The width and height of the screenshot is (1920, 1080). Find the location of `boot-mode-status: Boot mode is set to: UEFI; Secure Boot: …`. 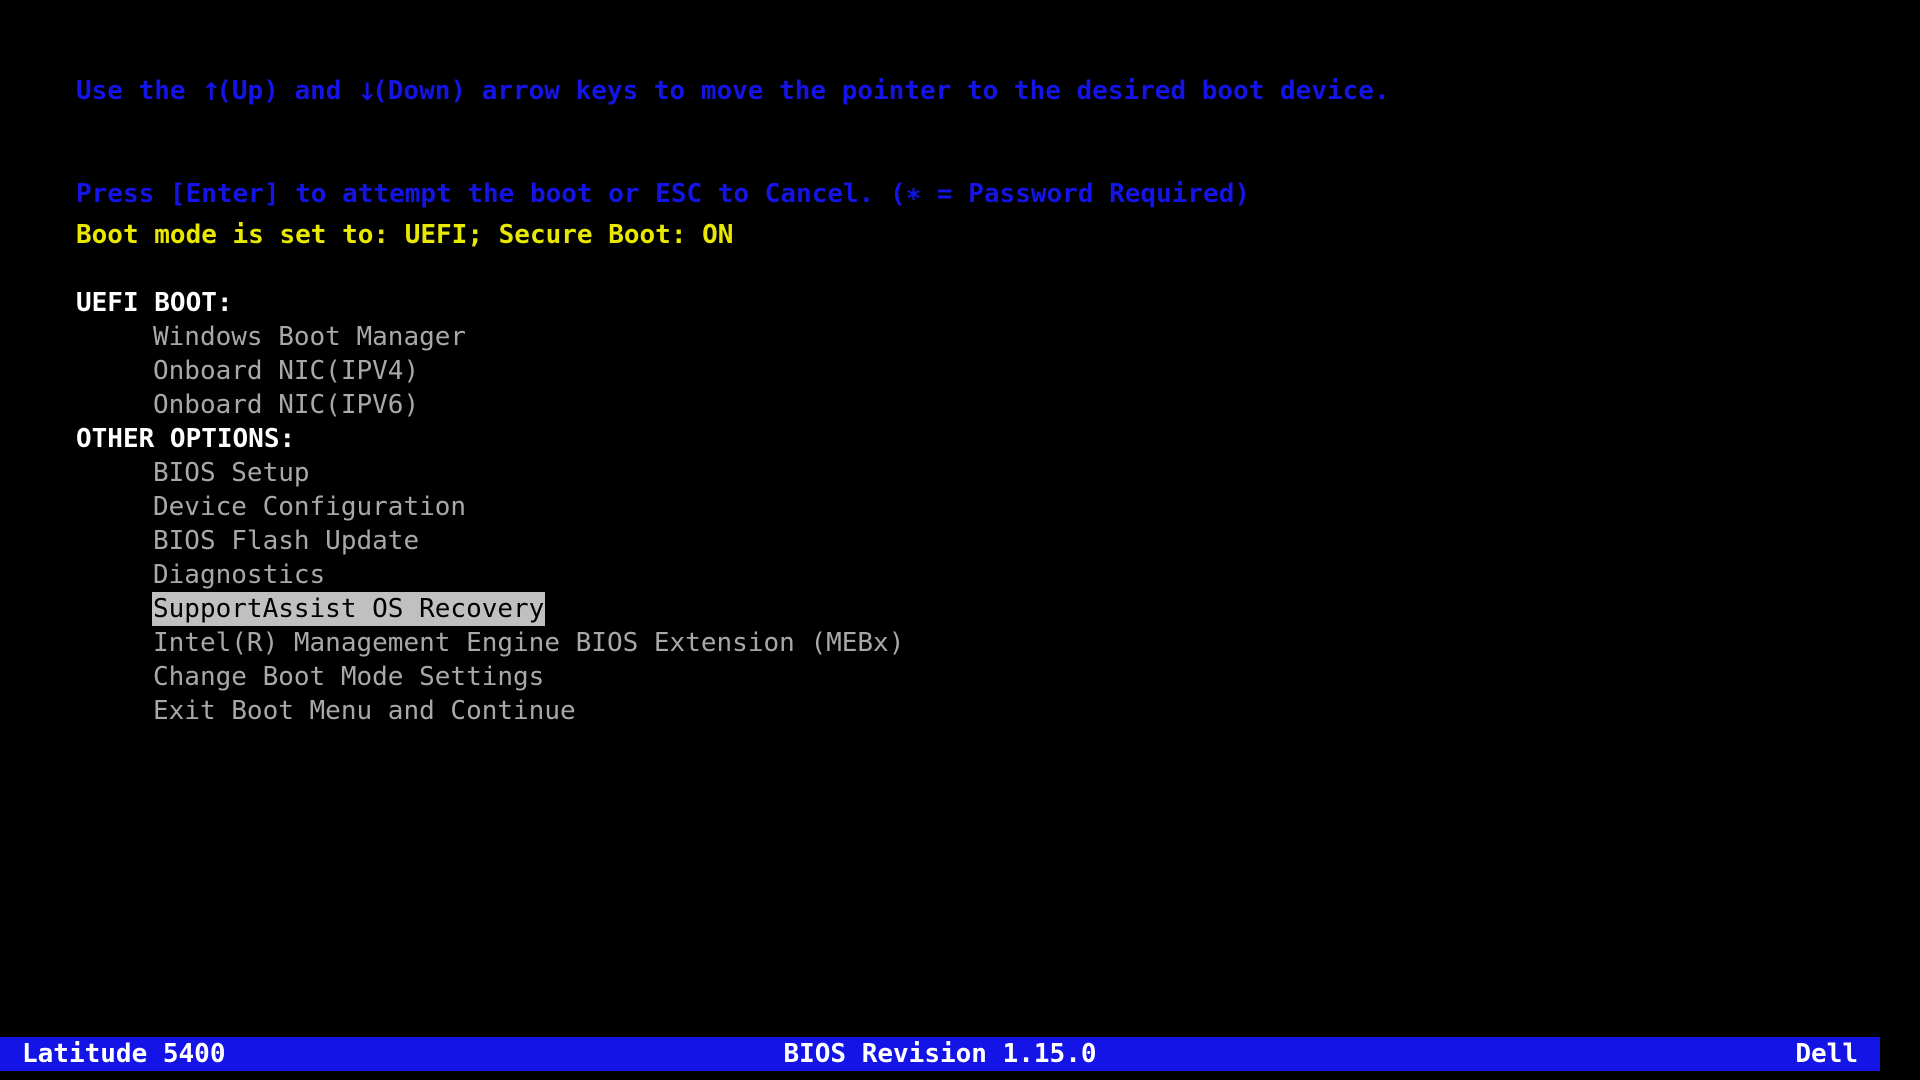

boot-mode-status: Boot mode is set to: UEFI; Secure Boot: … is located at coordinates (405, 235).